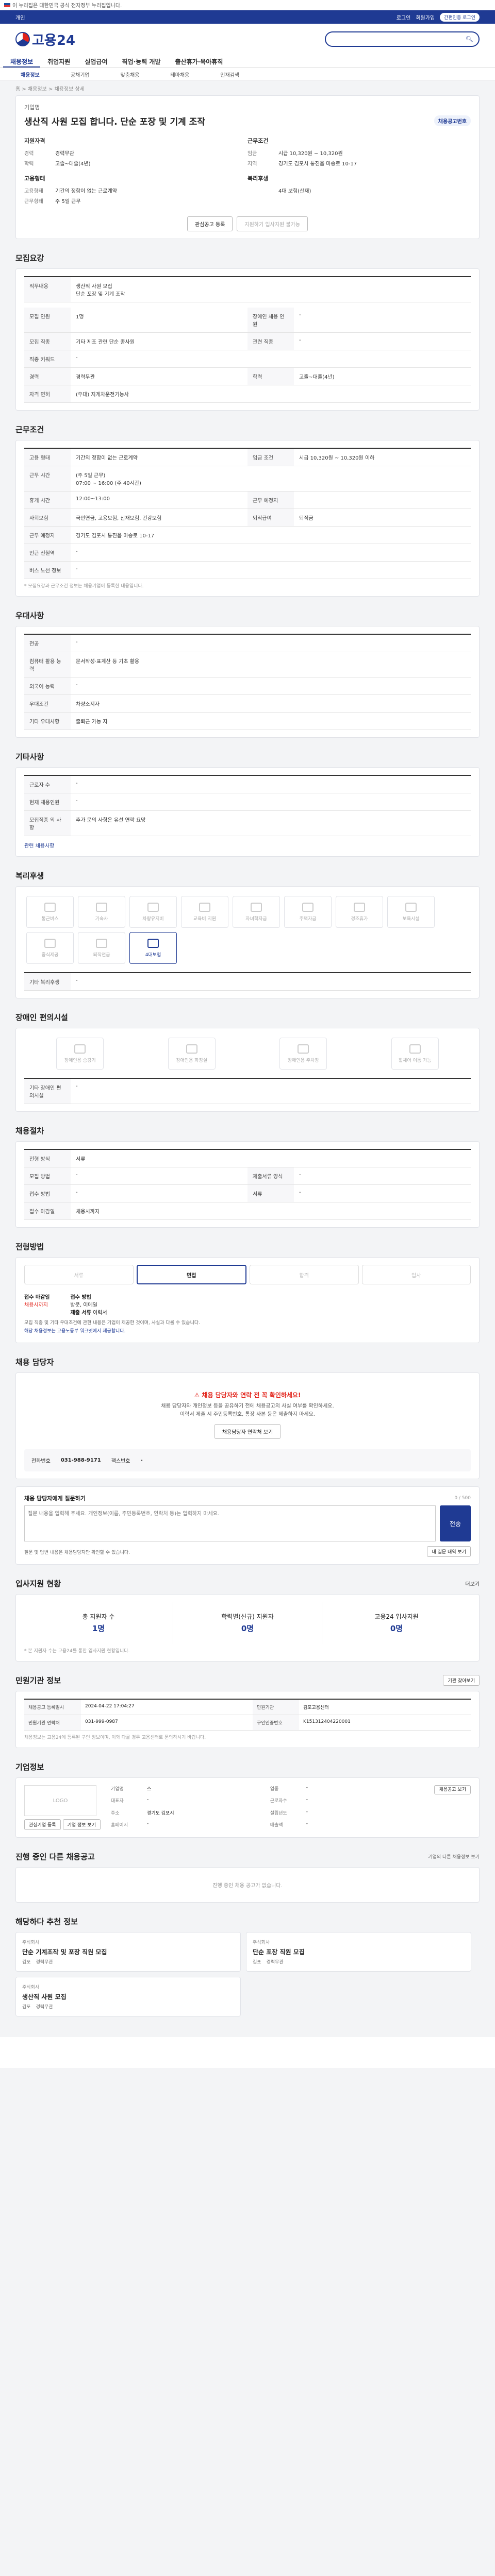 The image size is (495, 2576). What do you see at coordinates (247, 1680) in the screenshot?
I see `agency-head: 민원기관 정보 기관 찾아보기` at bounding box center [247, 1680].